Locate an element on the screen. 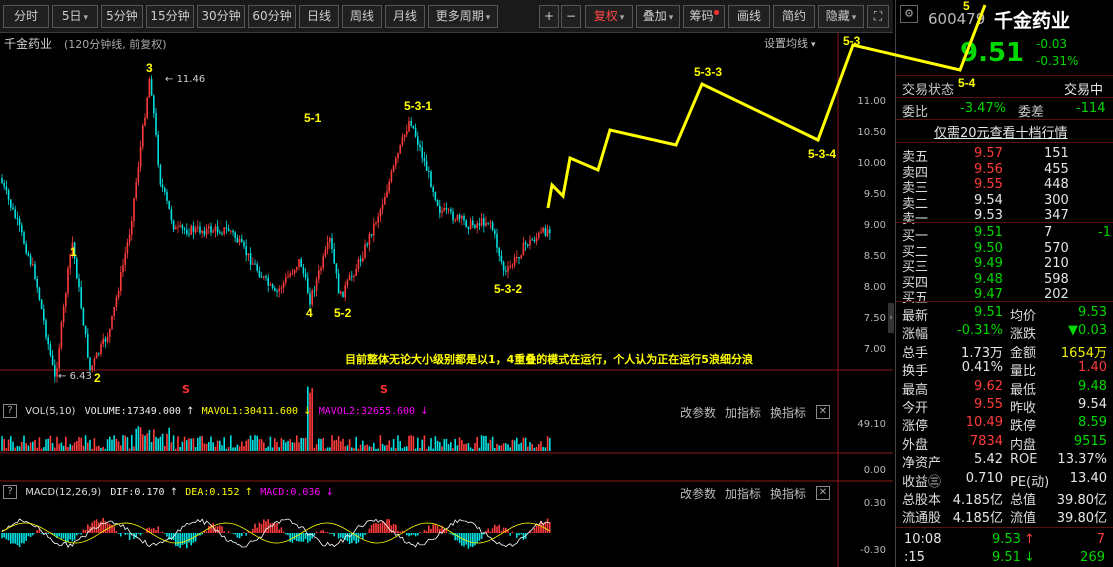 The width and height of the screenshot is (1113, 567). period-tab-day: 日线 is located at coordinates (319, 16).